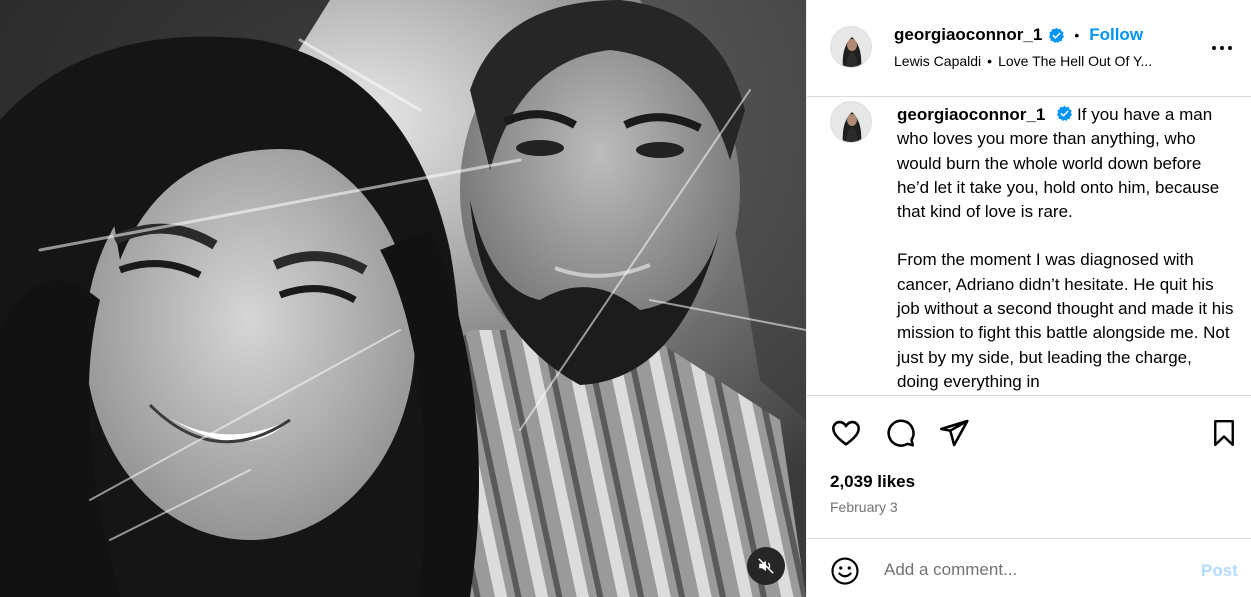  I want to click on follow-button: Follow, so click(1116, 35).